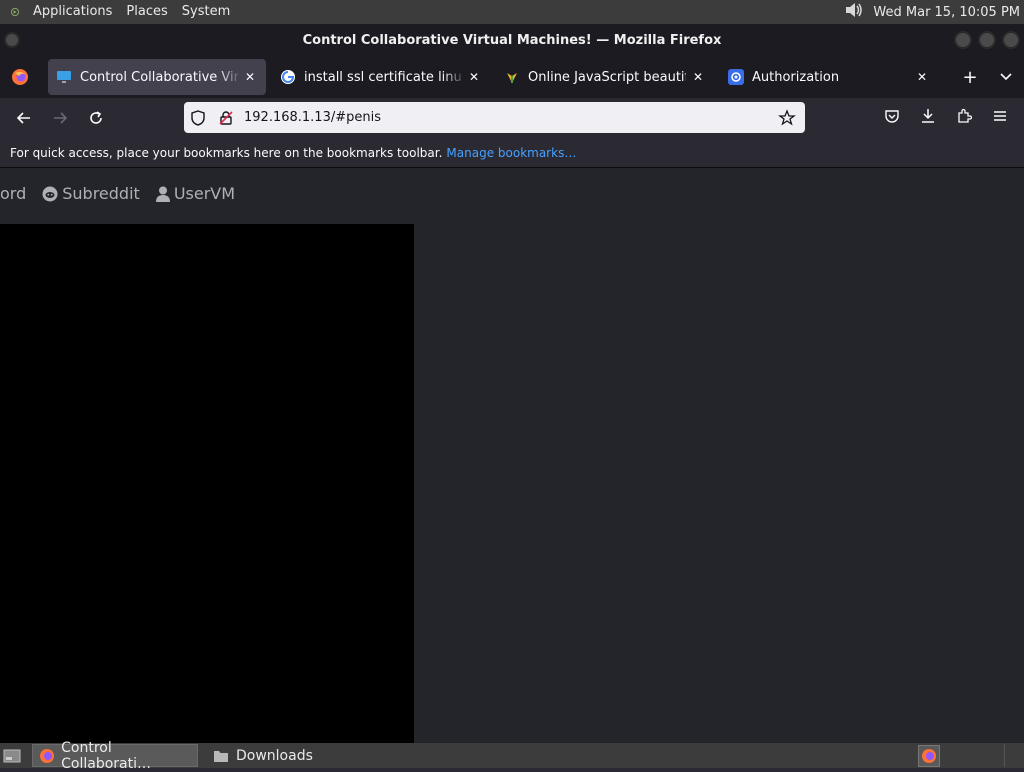  I want to click on show-desktop-button, so click(12, 755).